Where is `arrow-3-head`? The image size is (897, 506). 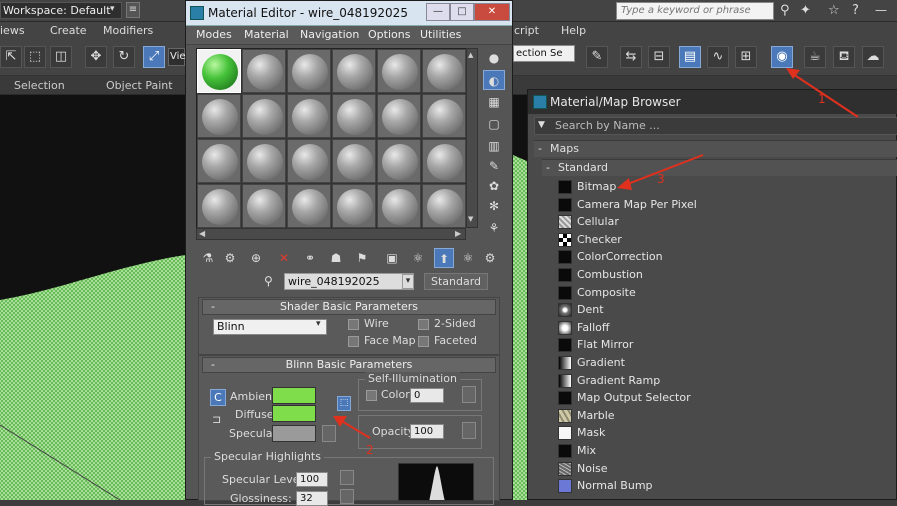 arrow-3-head is located at coordinates (624, 184).